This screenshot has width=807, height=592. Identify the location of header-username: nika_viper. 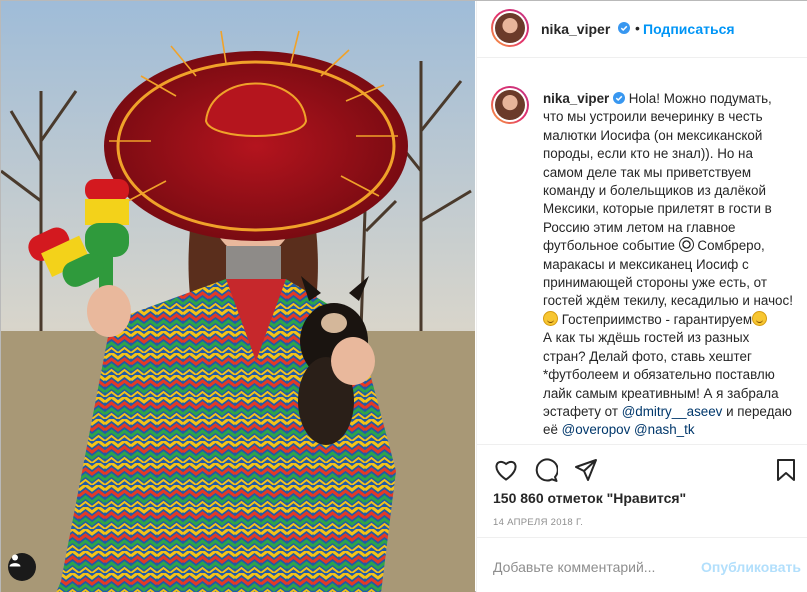
(575, 29).